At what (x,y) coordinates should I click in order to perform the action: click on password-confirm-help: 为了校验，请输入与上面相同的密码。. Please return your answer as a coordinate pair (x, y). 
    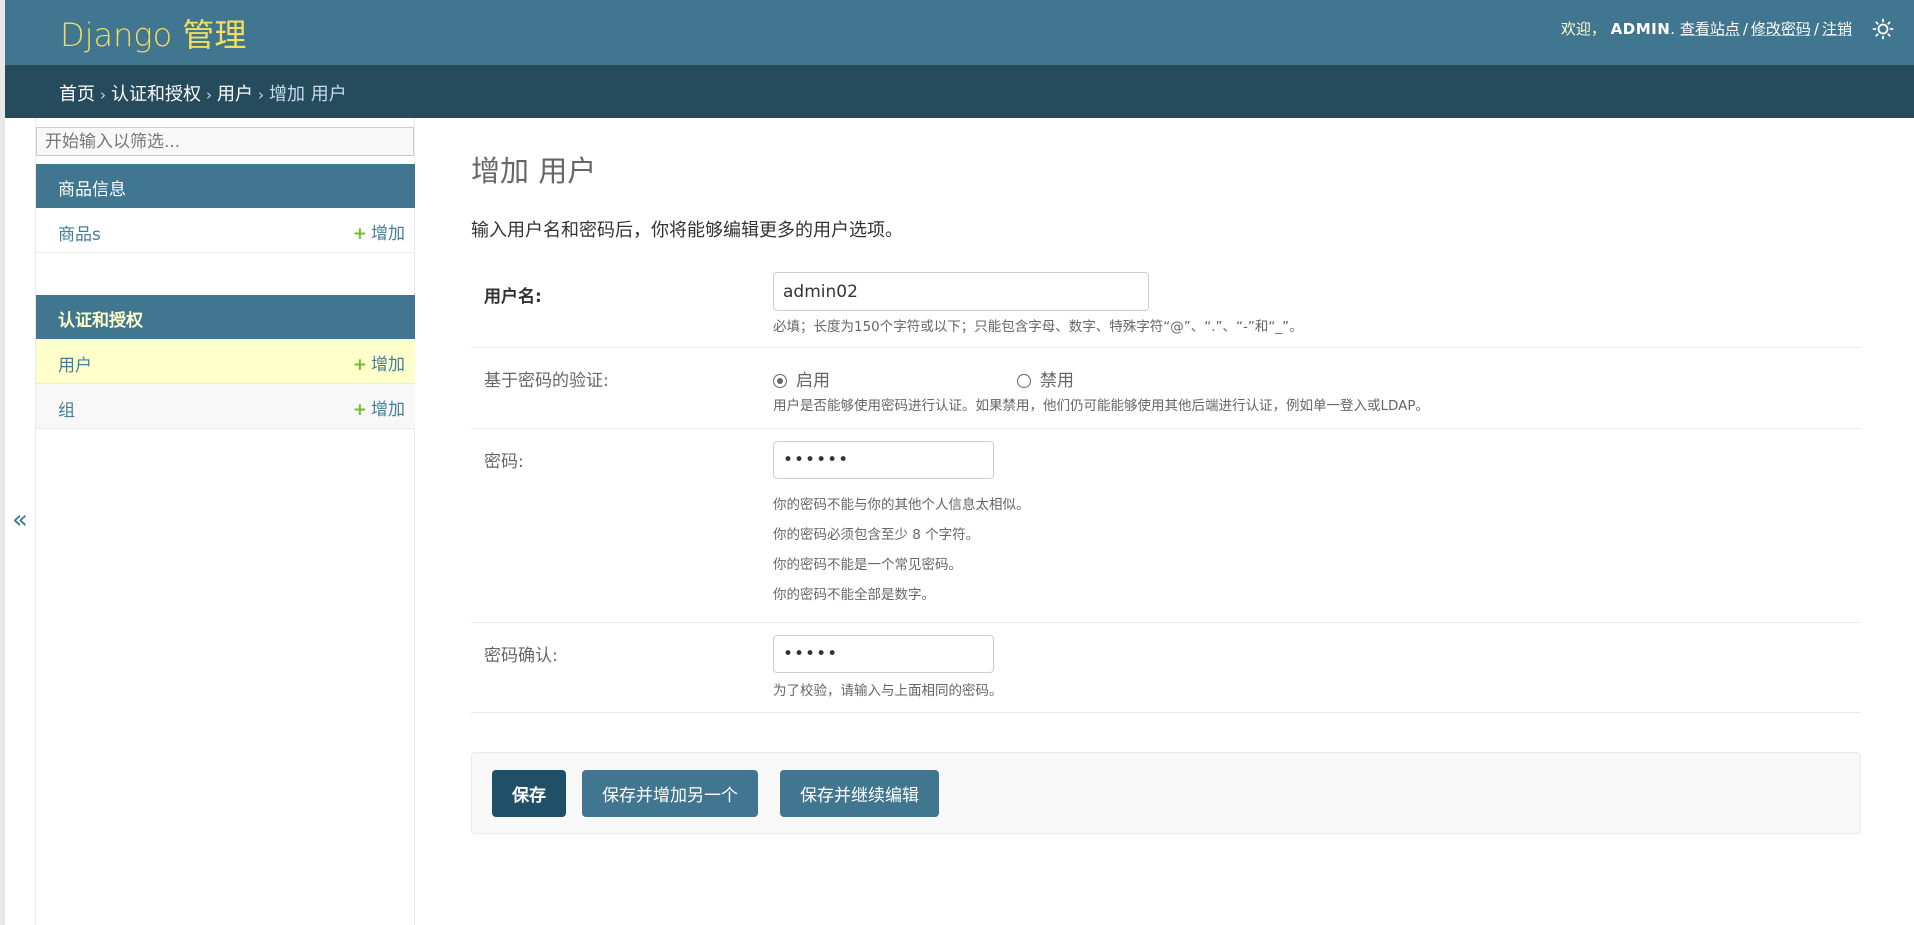
    Looking at the image, I should click on (888, 691).